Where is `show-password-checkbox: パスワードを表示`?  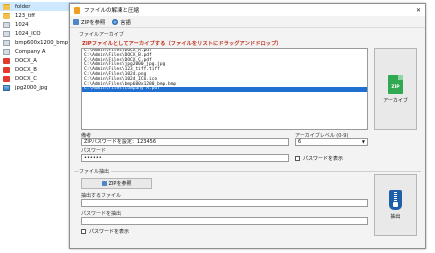
show-password-checkbox: パスワードを表示 is located at coordinates (319, 158).